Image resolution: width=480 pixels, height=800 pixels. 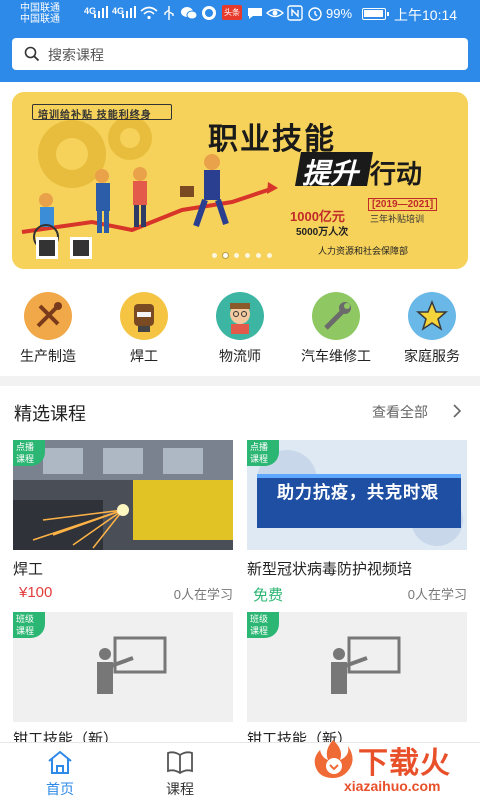 I want to click on section-divider, so click(x=240, y=381).